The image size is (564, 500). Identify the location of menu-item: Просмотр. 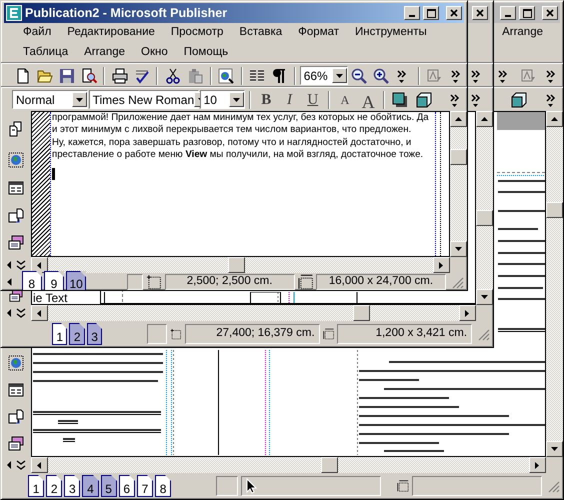
(197, 33).